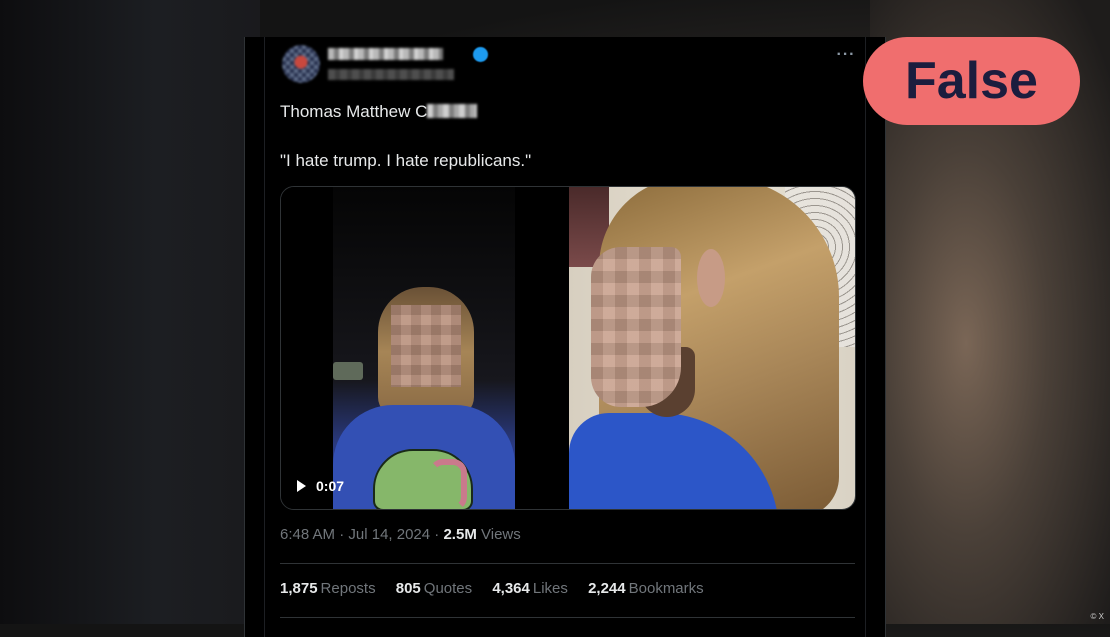 The width and height of the screenshot is (1110, 637). What do you see at coordinates (448, 588) in the screenshot?
I see `quotes-label: Quotes` at bounding box center [448, 588].